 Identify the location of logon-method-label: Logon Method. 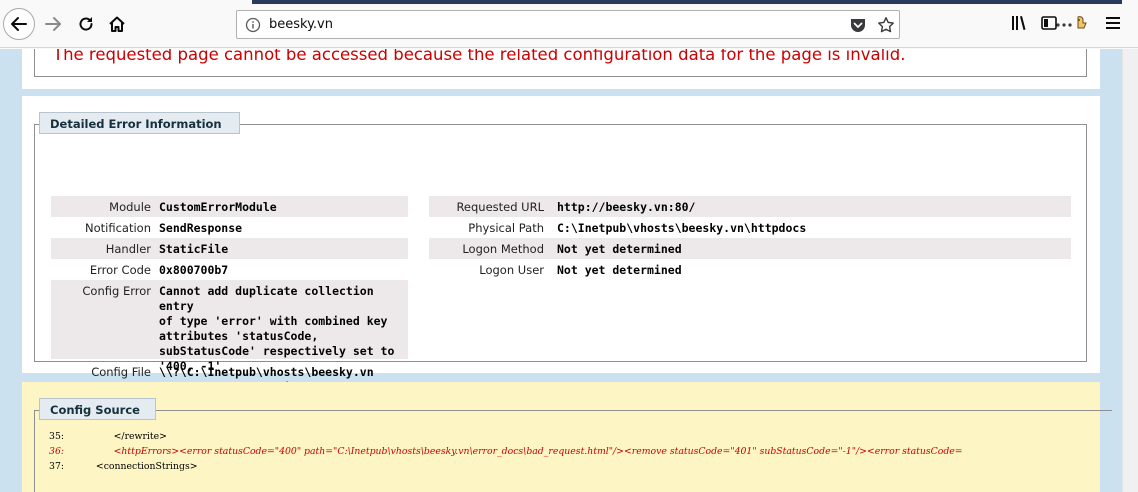
(503, 249).